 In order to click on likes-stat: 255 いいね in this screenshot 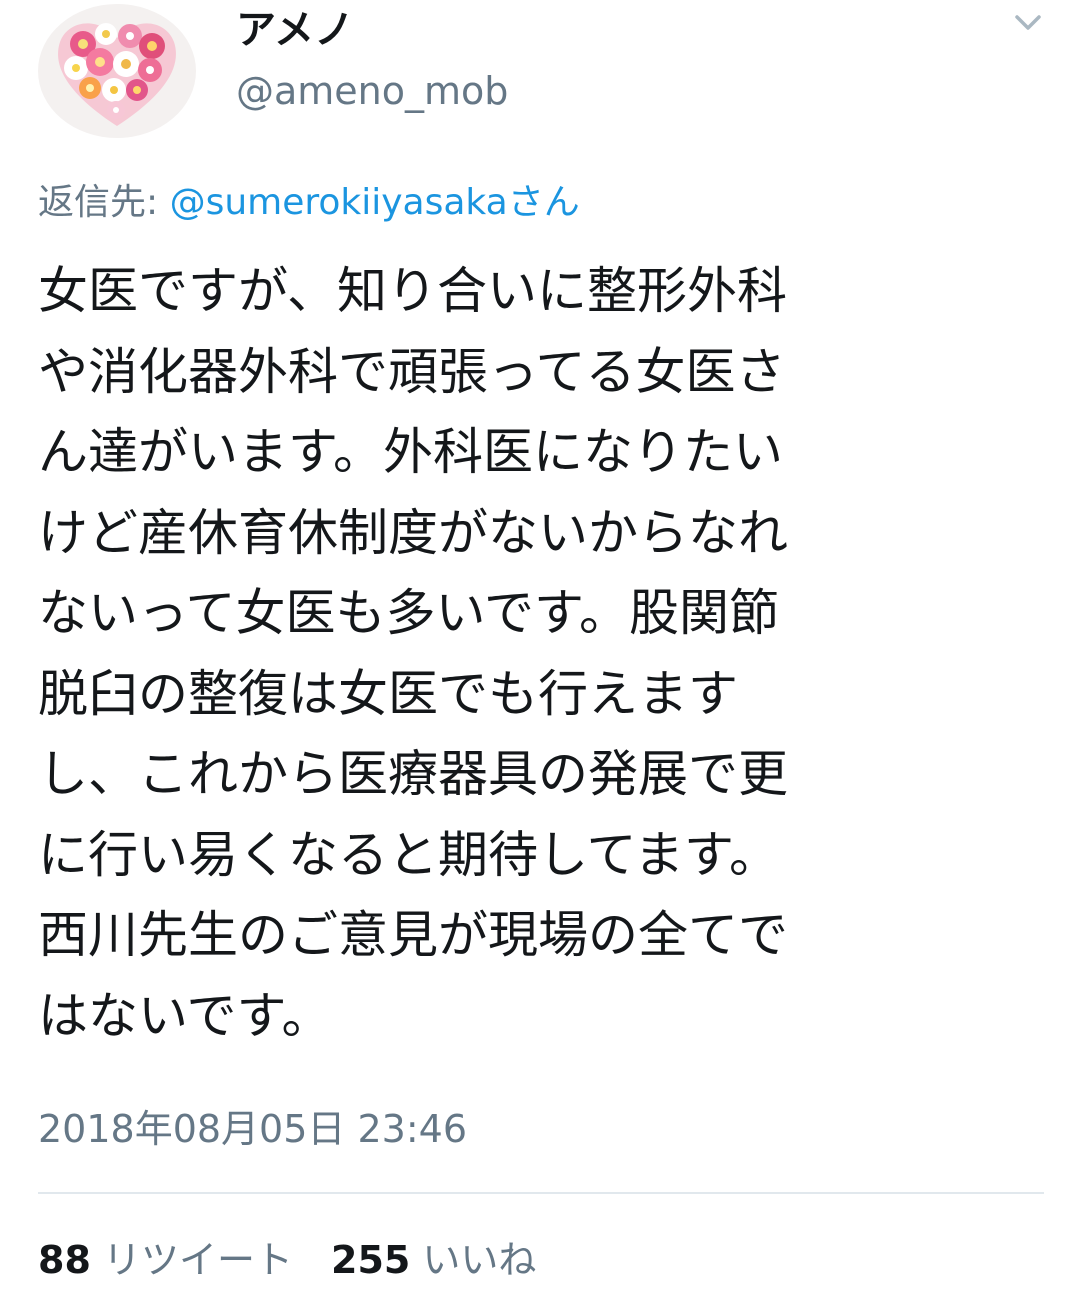, I will do `click(433, 1260)`.